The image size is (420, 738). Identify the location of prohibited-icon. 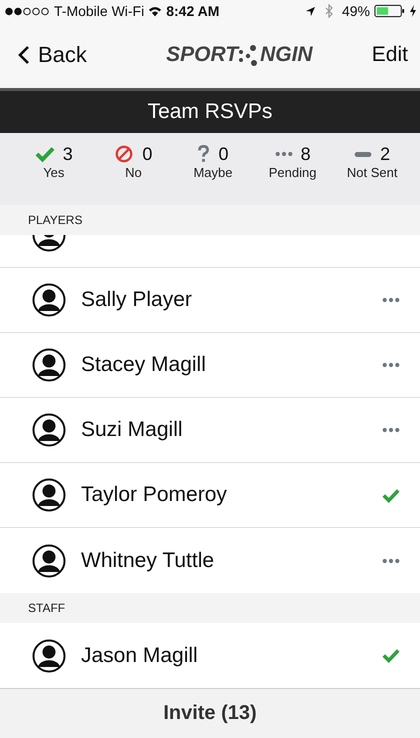
(124, 154).